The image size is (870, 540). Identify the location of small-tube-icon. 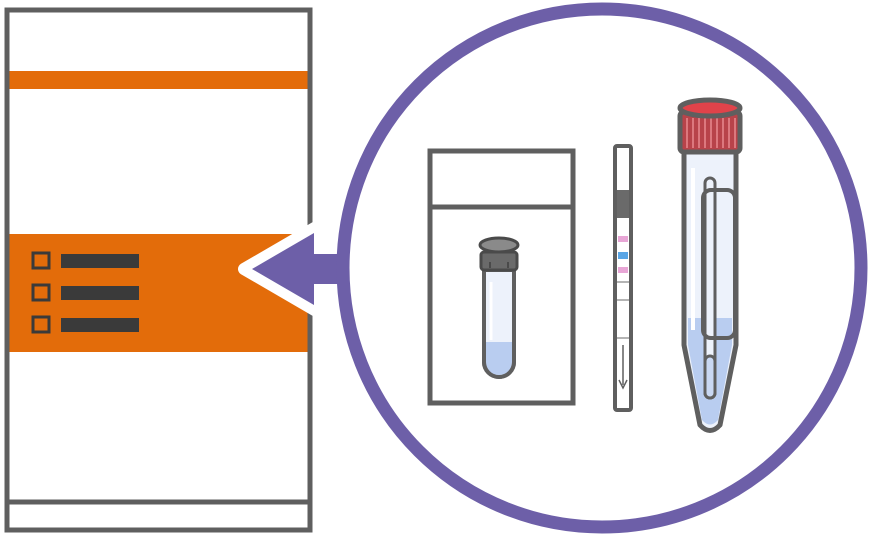
(499, 307).